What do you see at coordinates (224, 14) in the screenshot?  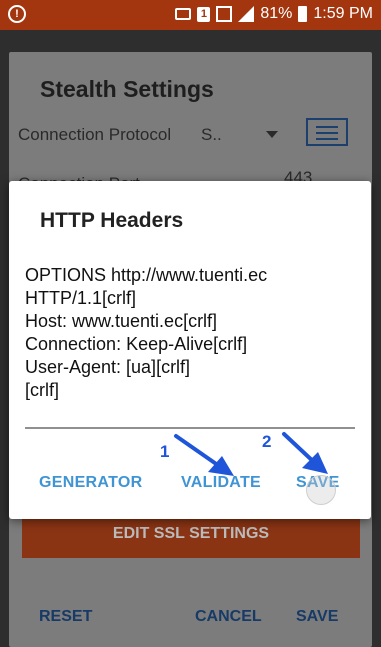 I see `signal-box-icon` at bounding box center [224, 14].